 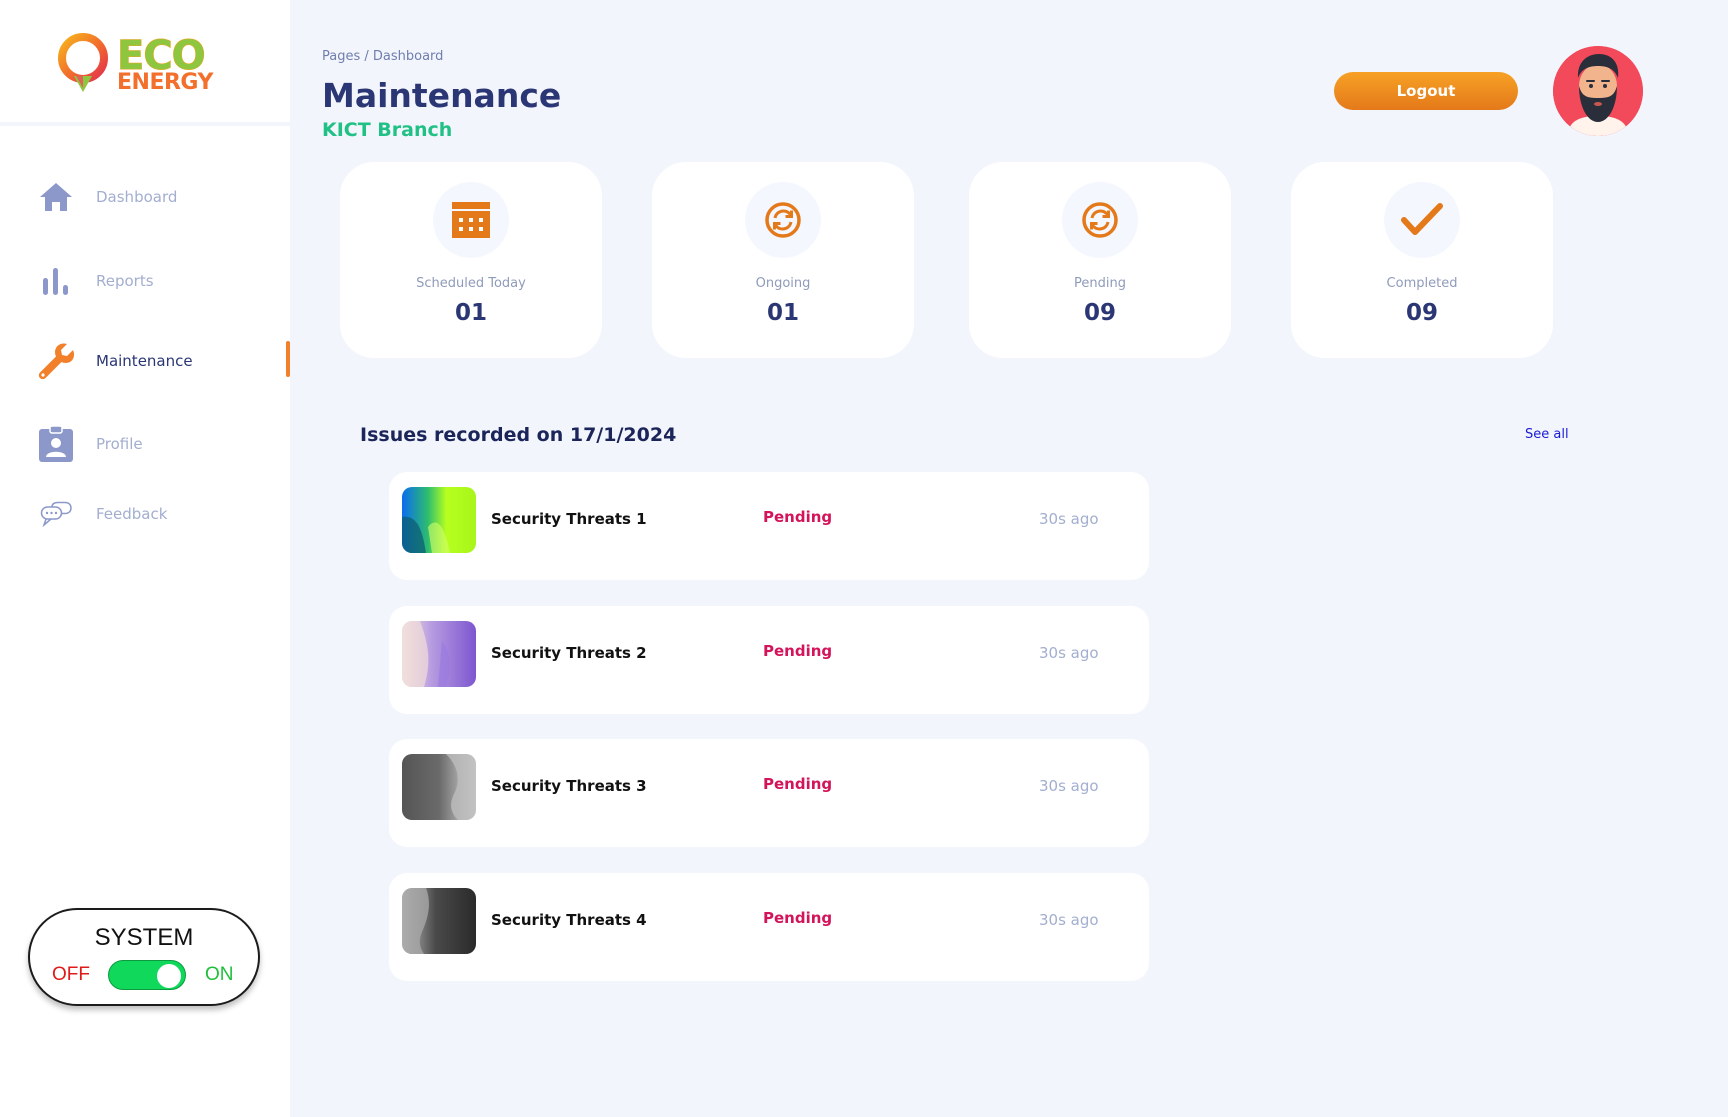 What do you see at coordinates (569, 920) in the screenshot?
I see `issue-title: Security Threats 4` at bounding box center [569, 920].